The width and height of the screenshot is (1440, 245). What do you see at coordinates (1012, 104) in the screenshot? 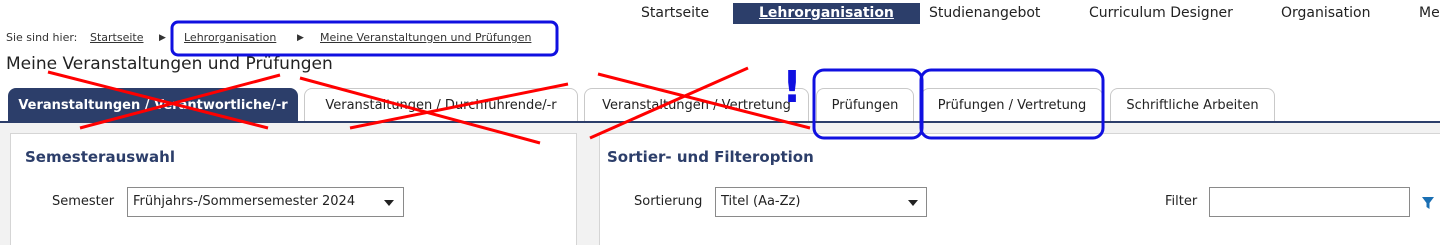
I see `tab-pruefungen-vertretung: Prüfungen / Vertretung` at bounding box center [1012, 104].